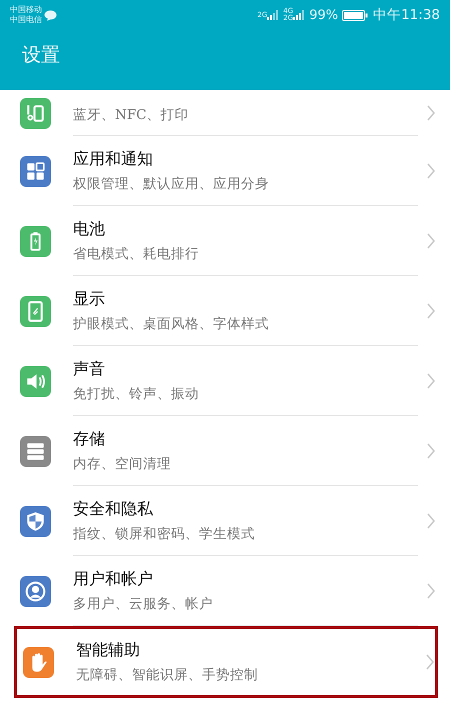 The height and width of the screenshot is (711, 450). What do you see at coordinates (89, 229) in the screenshot?
I see `item-title: 电池` at bounding box center [89, 229].